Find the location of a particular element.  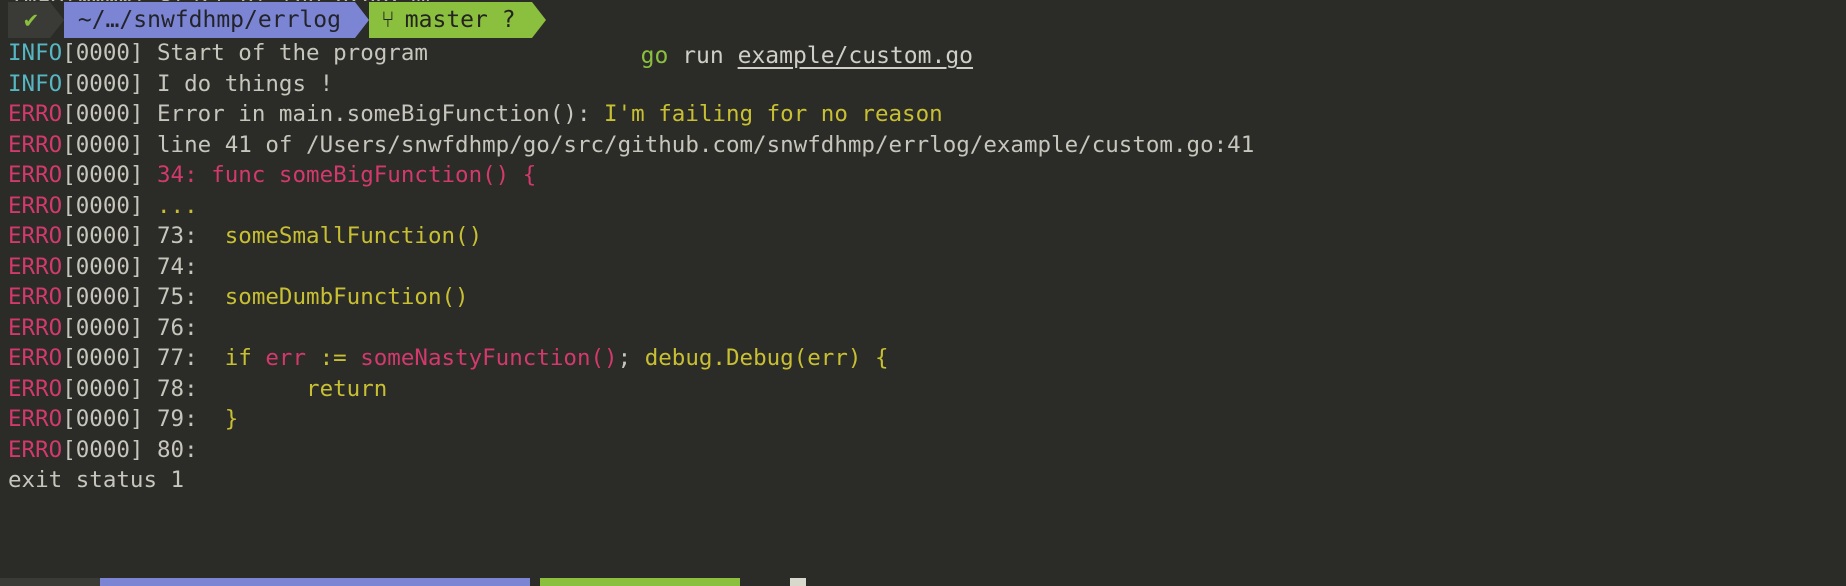

log-text-segment: someNastyFunction() is located at coordinates (489, 358).